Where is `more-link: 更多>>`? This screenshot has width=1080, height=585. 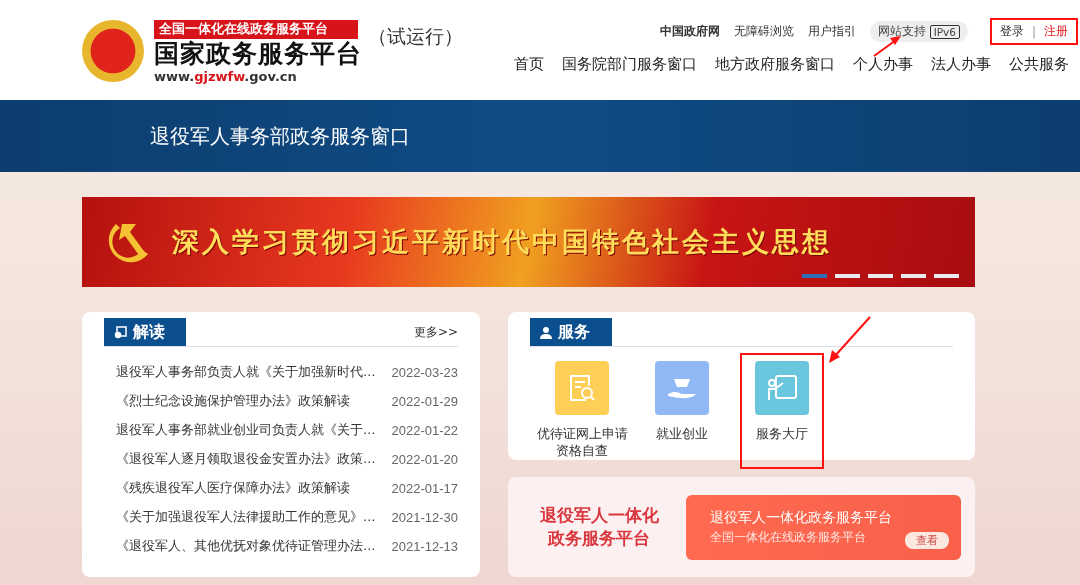
more-link: 更多>> is located at coordinates (435, 332).